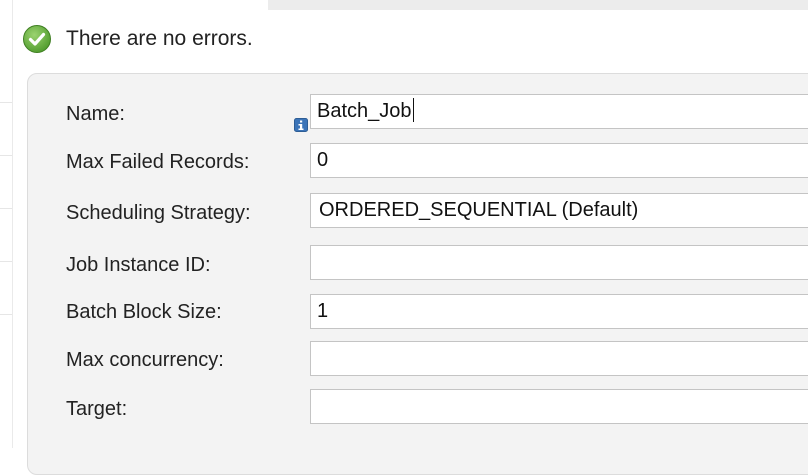 The height and width of the screenshot is (475, 808). Describe the element at coordinates (145, 360) in the screenshot. I see `max-concurrency-label: Max concurrency:` at that location.